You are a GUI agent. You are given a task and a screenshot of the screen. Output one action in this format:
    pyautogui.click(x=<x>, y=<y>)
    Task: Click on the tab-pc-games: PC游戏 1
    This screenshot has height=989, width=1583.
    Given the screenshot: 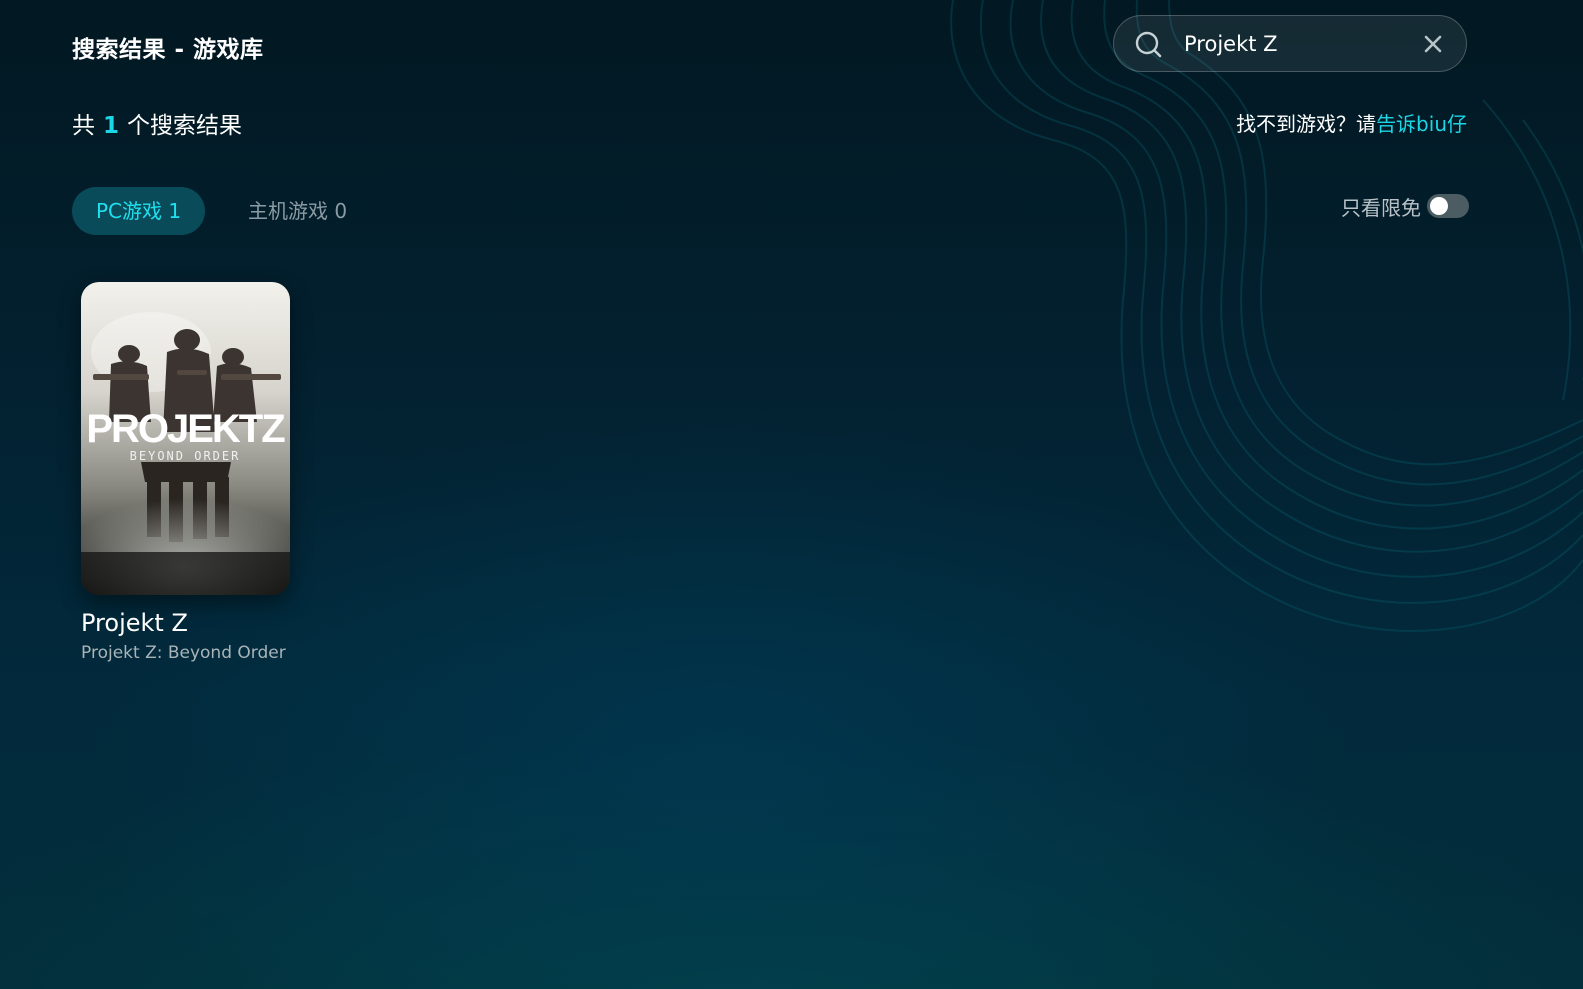 What is the action you would take?
    pyautogui.click(x=139, y=211)
    